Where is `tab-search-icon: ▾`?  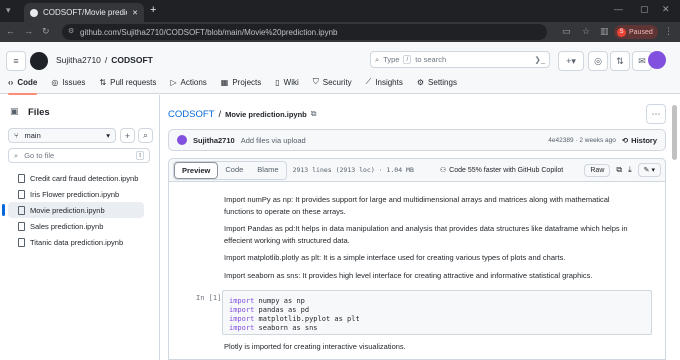
tab-search-icon: ▾ is located at coordinates (8, 10).